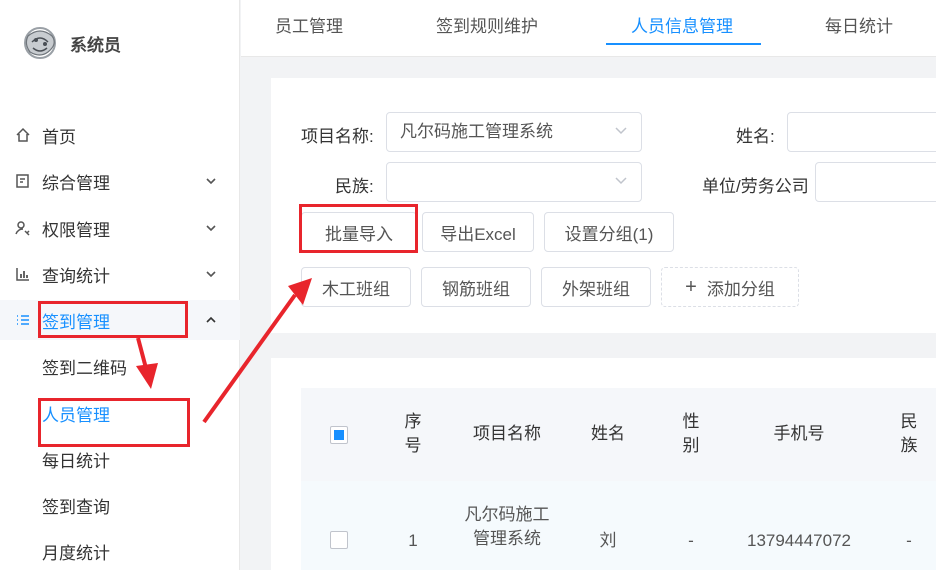 This screenshot has width=936, height=570. I want to click on group-tag-carpentry: 木工班组, so click(356, 287).